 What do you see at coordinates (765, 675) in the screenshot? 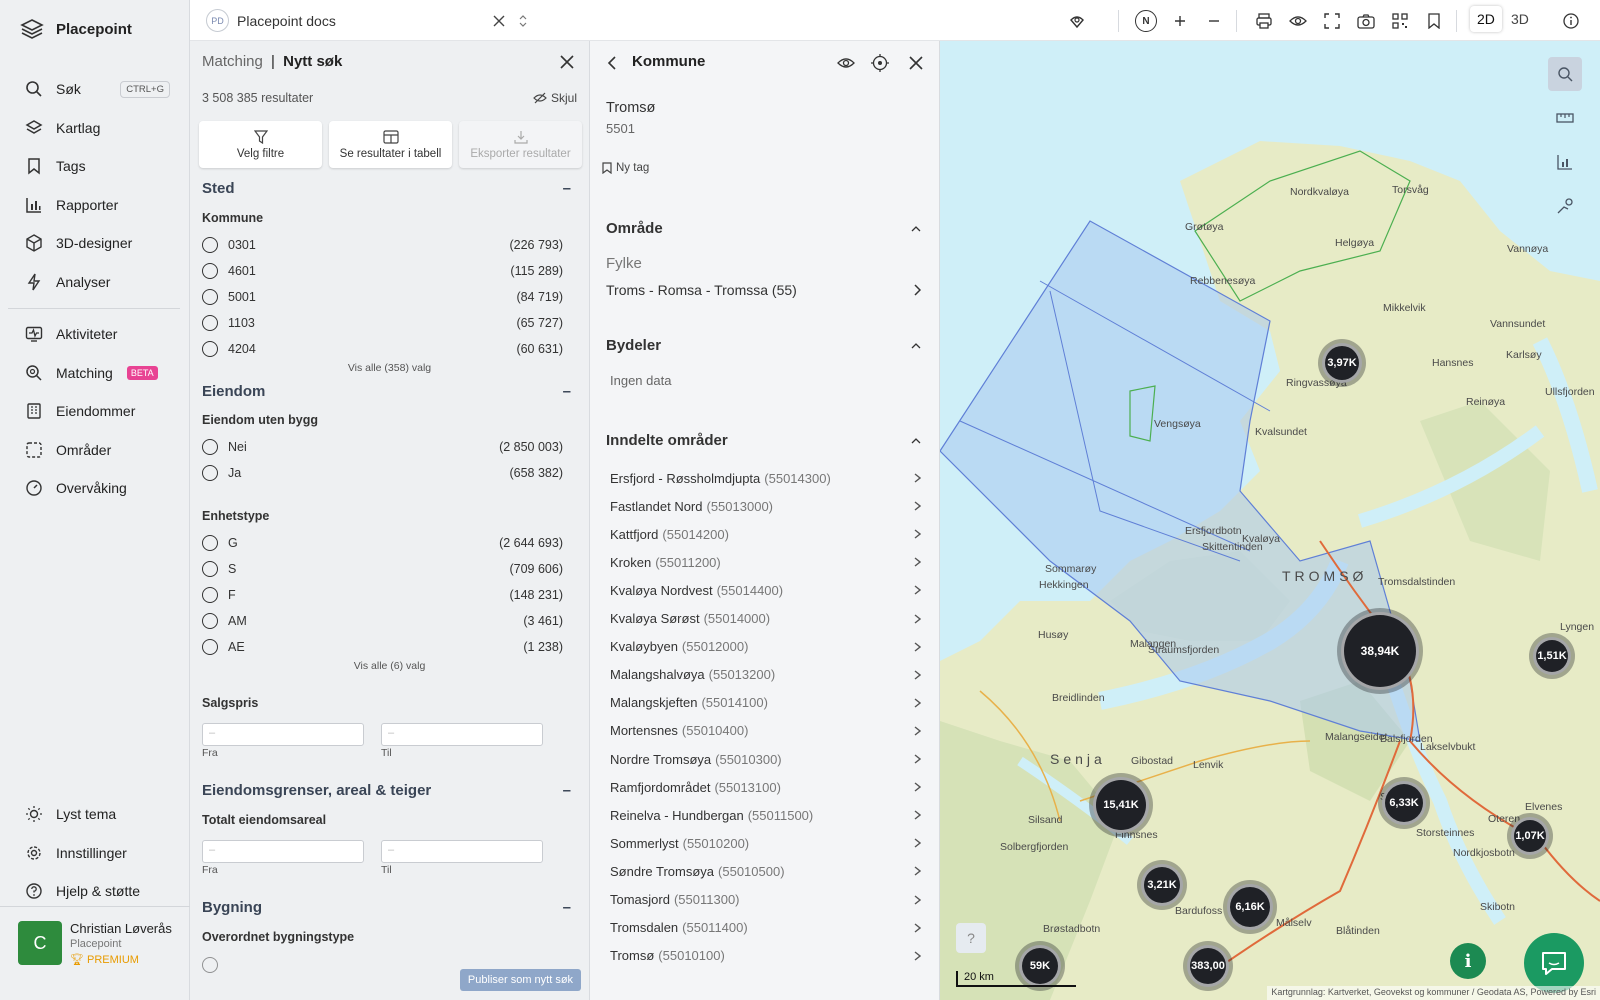
I see `area-list-item: Malangshalvøya (55013200)` at bounding box center [765, 675].